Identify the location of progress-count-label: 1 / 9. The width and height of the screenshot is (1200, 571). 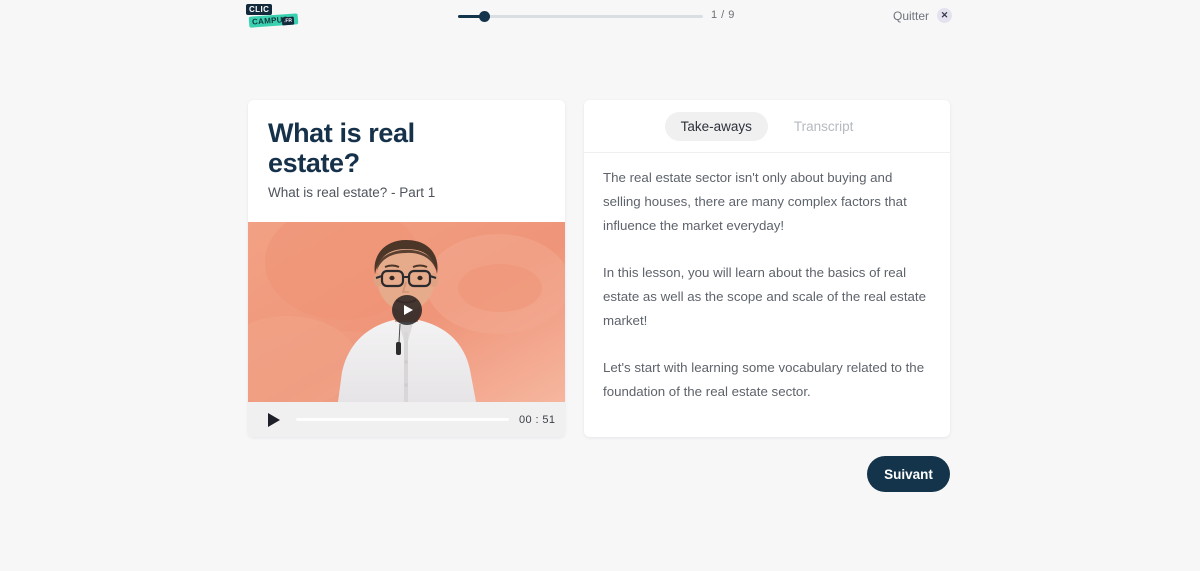
(723, 15).